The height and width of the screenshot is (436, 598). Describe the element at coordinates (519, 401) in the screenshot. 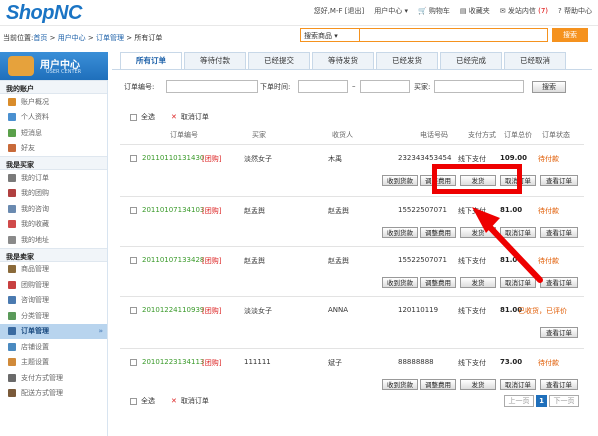

I see `prev-page-button: 上一页` at that location.